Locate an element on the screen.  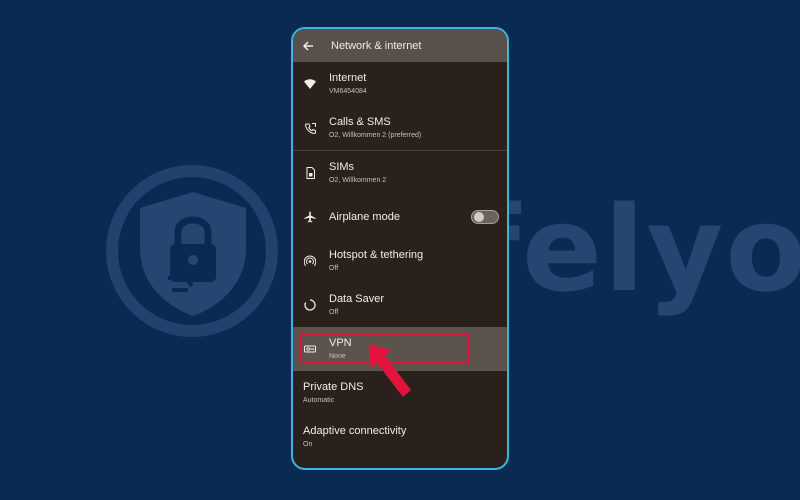
settings-item-data-saver: Data Saver Off is located at coordinates (400, 305).